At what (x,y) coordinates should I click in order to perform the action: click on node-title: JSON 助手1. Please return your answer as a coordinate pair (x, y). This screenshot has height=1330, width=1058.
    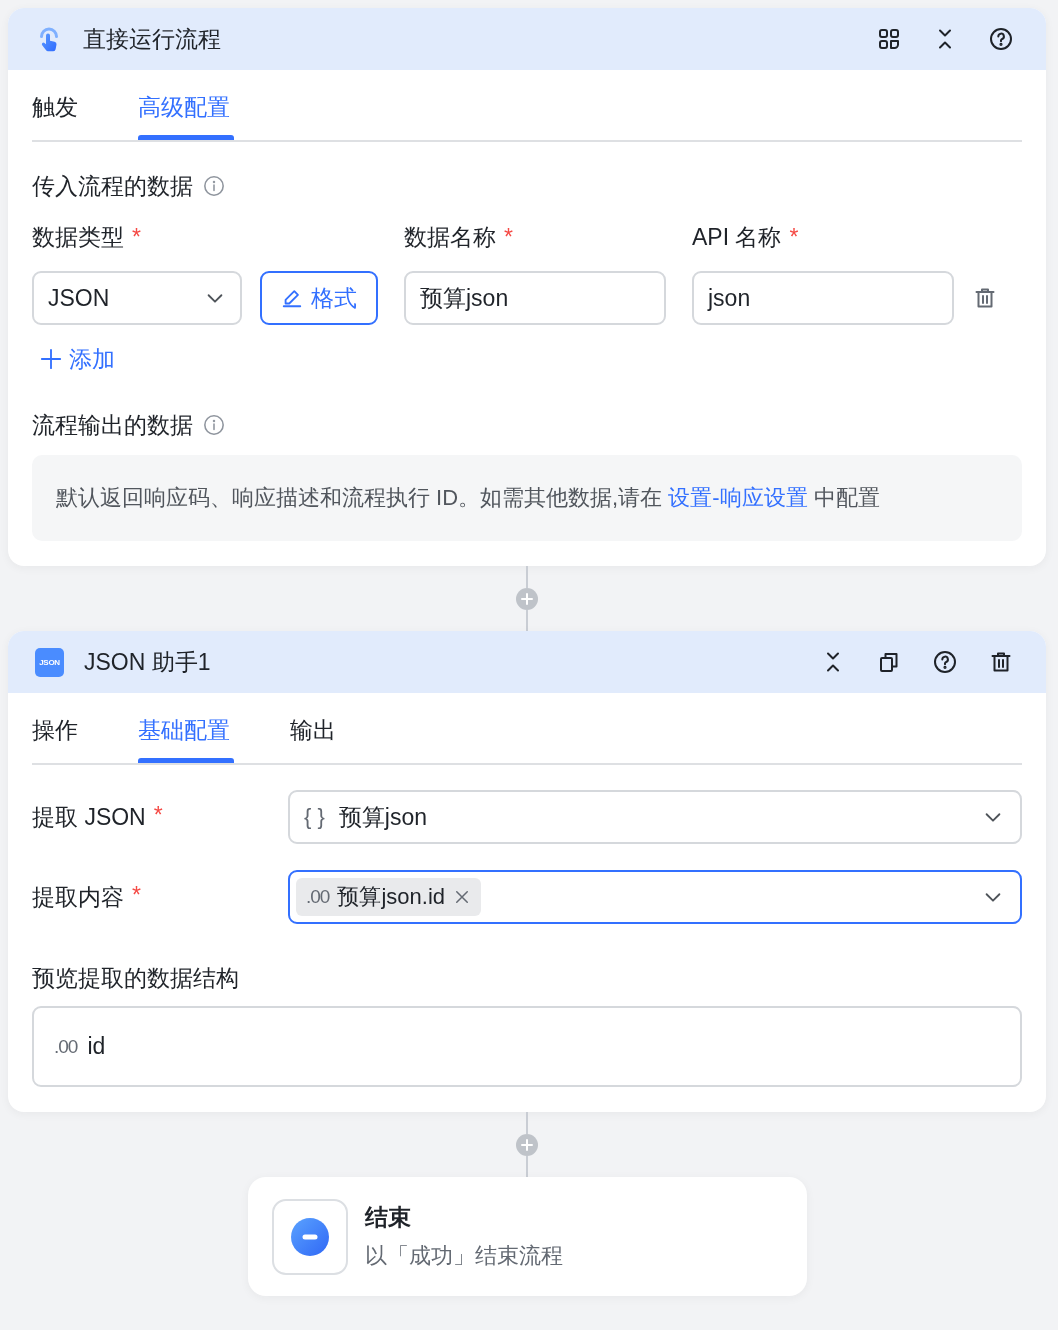
    Looking at the image, I should click on (148, 662).